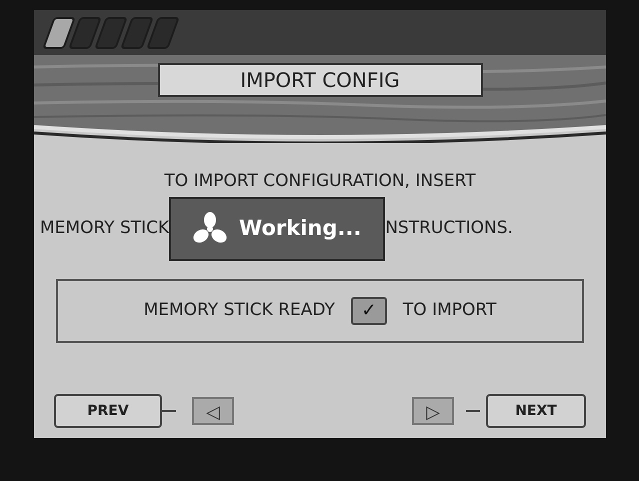  What do you see at coordinates (108, 411) in the screenshot?
I see `prev-button: PREV` at bounding box center [108, 411].